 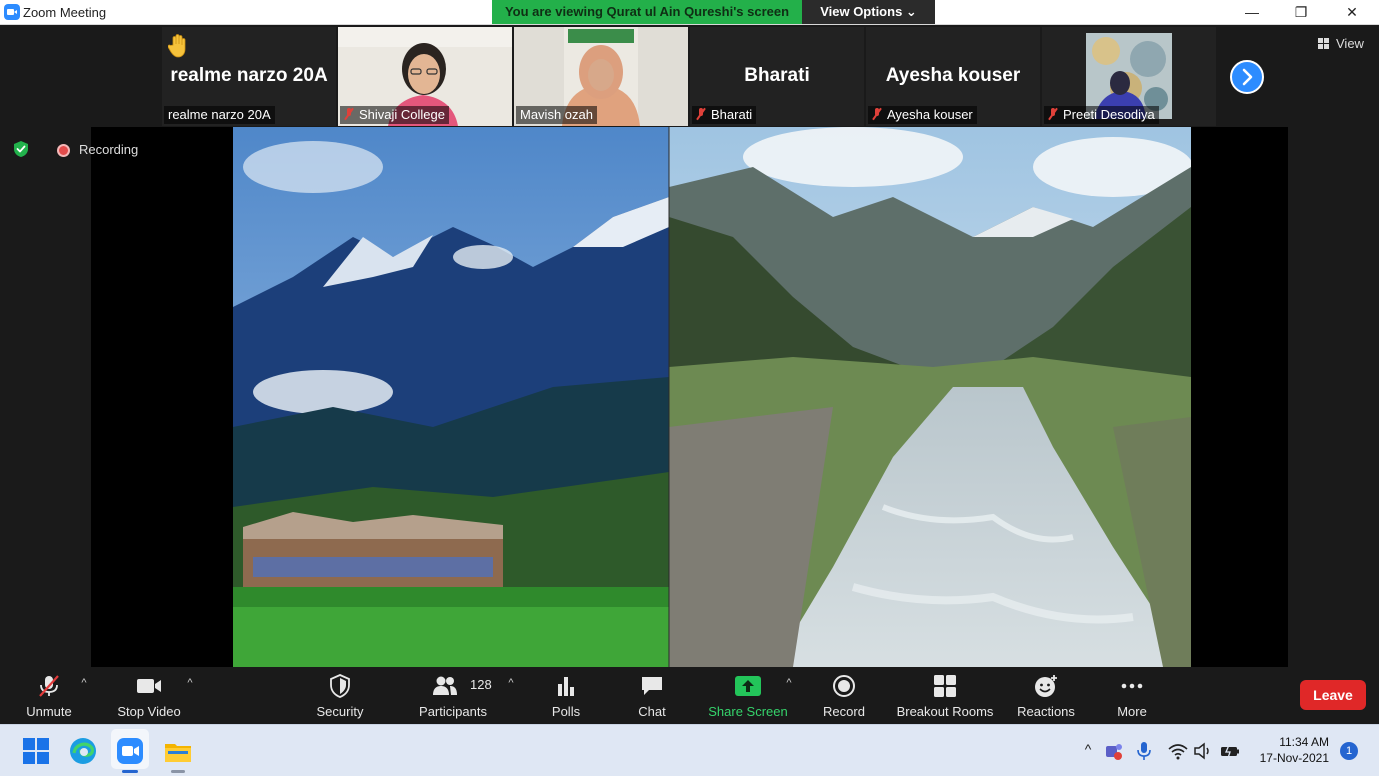 What do you see at coordinates (566, 686) in the screenshot?
I see `bar-chart-icon` at bounding box center [566, 686].